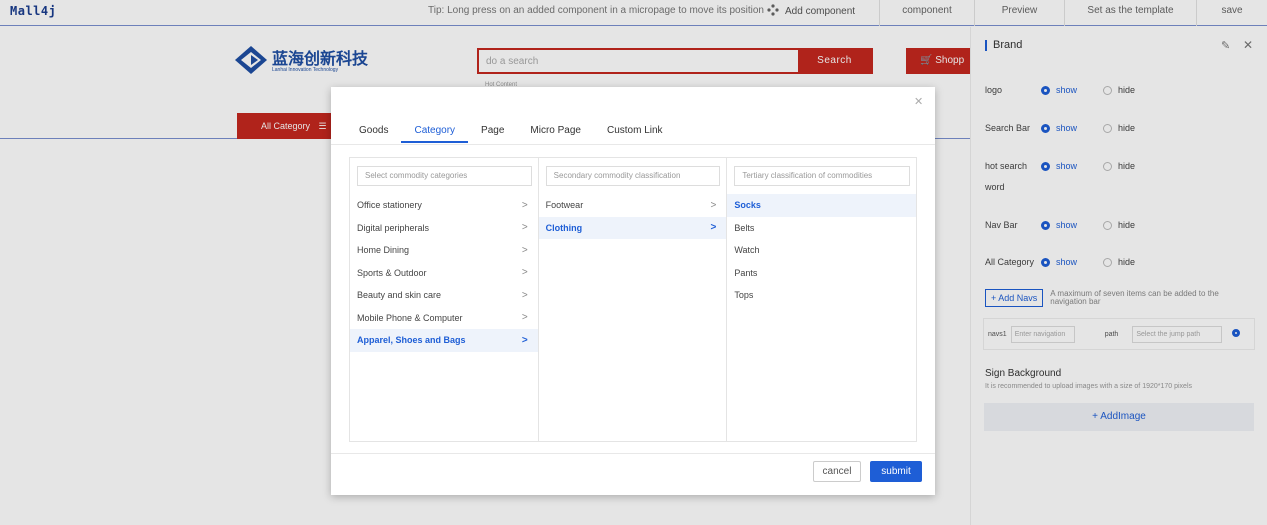 This screenshot has width=1267, height=525. I want to click on tab-goods: Goods, so click(373, 132).